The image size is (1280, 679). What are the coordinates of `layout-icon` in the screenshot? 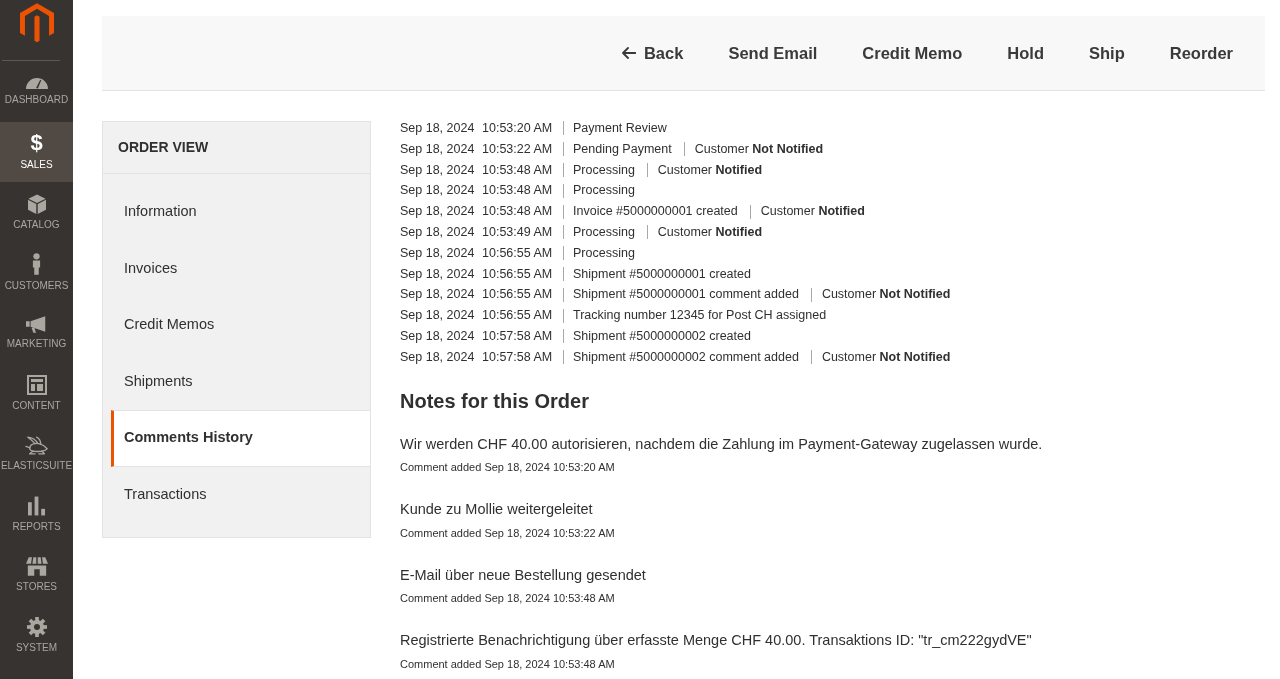 It's located at (36, 385).